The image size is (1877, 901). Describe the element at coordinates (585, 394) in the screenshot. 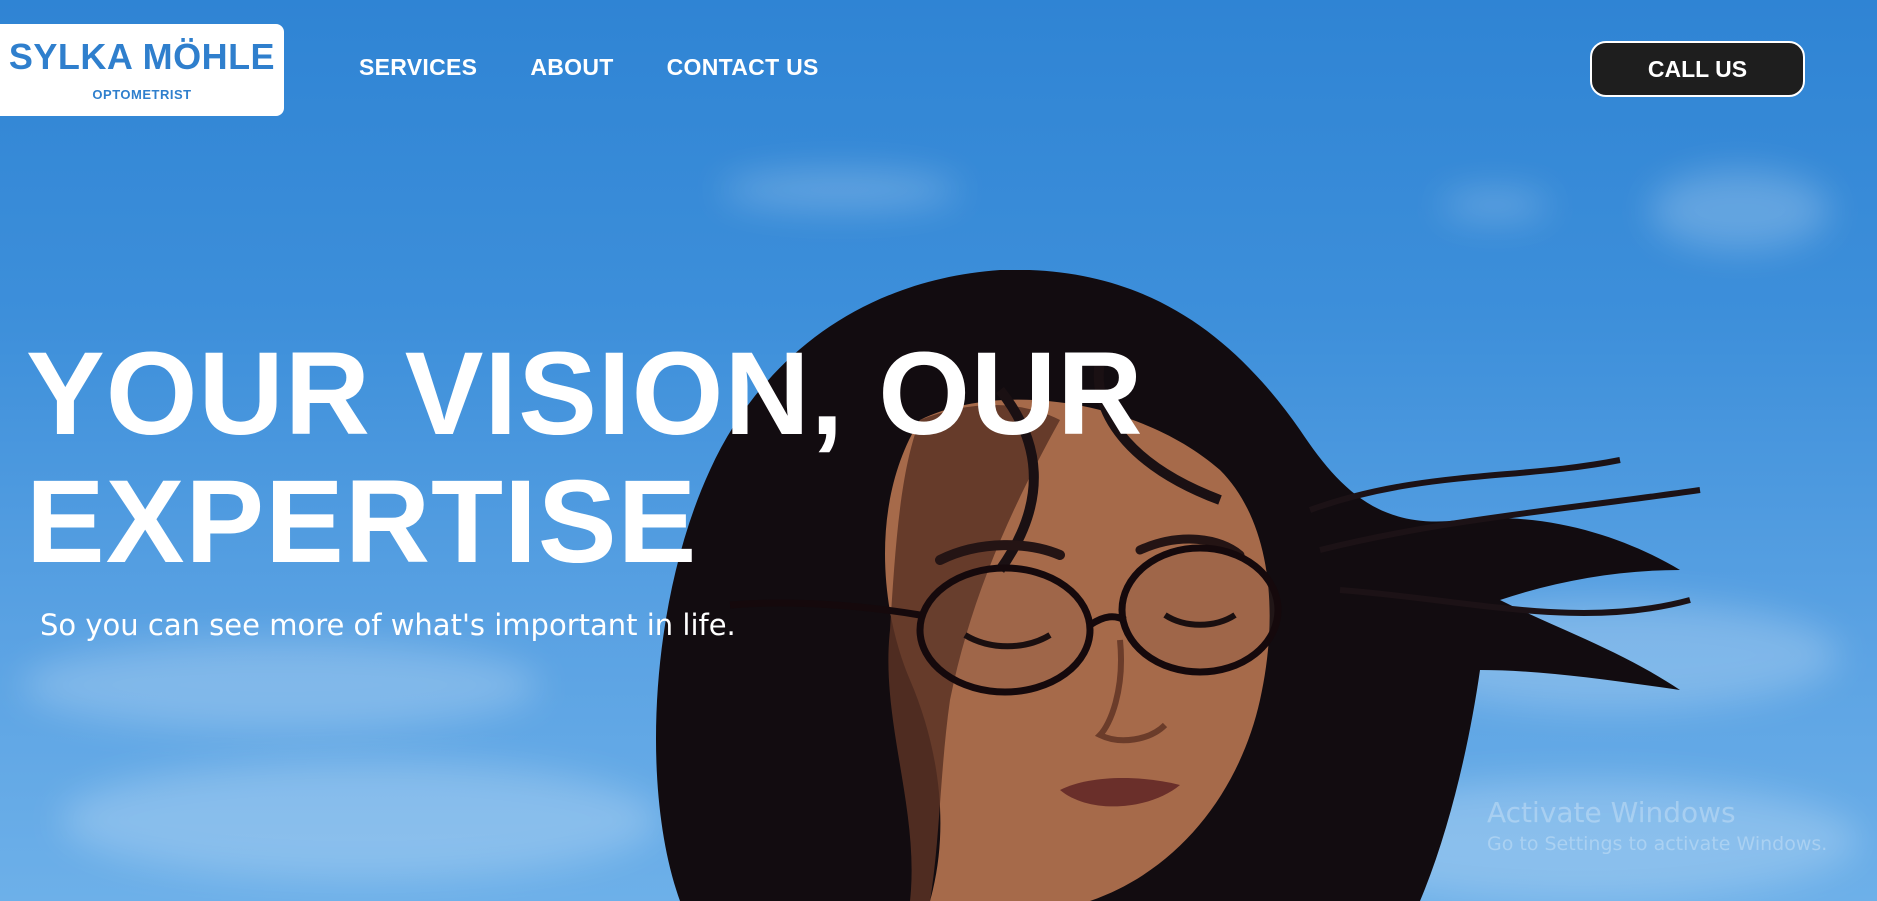

I see `headline-line-1: YOUR VISION, OUR` at that location.